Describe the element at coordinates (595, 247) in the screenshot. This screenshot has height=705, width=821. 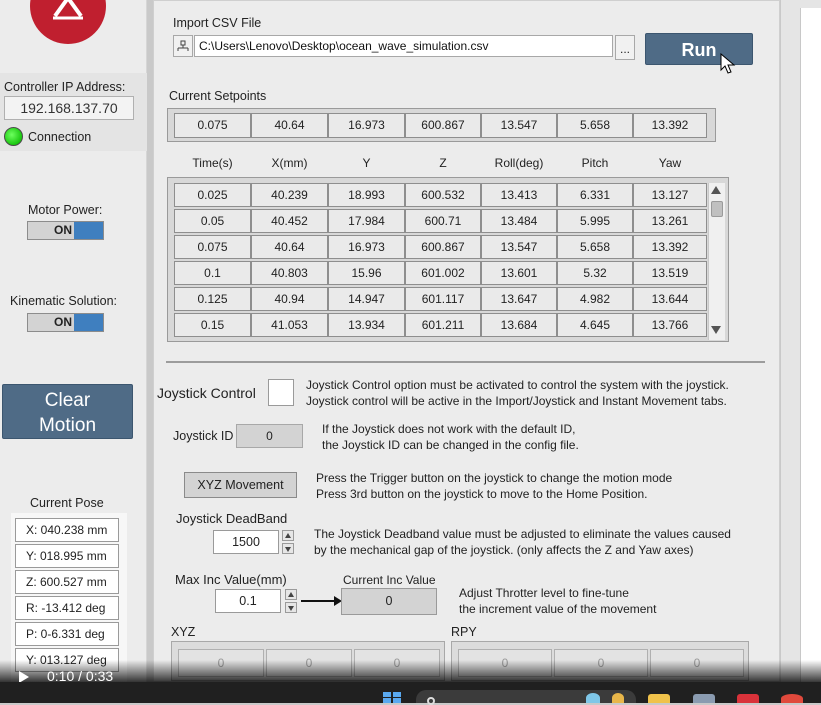
I see `table-cell: 5.658` at that location.